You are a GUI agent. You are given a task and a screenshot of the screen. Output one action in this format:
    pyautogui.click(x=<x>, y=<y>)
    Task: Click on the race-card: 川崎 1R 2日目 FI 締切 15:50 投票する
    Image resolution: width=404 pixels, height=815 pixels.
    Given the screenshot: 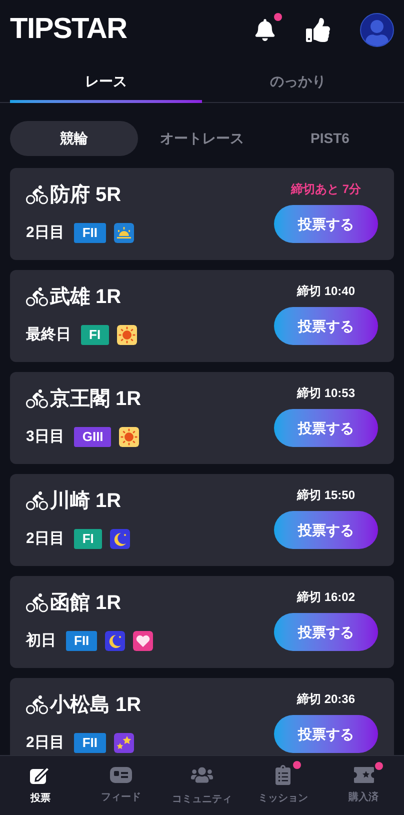 What is the action you would take?
    pyautogui.click(x=202, y=520)
    